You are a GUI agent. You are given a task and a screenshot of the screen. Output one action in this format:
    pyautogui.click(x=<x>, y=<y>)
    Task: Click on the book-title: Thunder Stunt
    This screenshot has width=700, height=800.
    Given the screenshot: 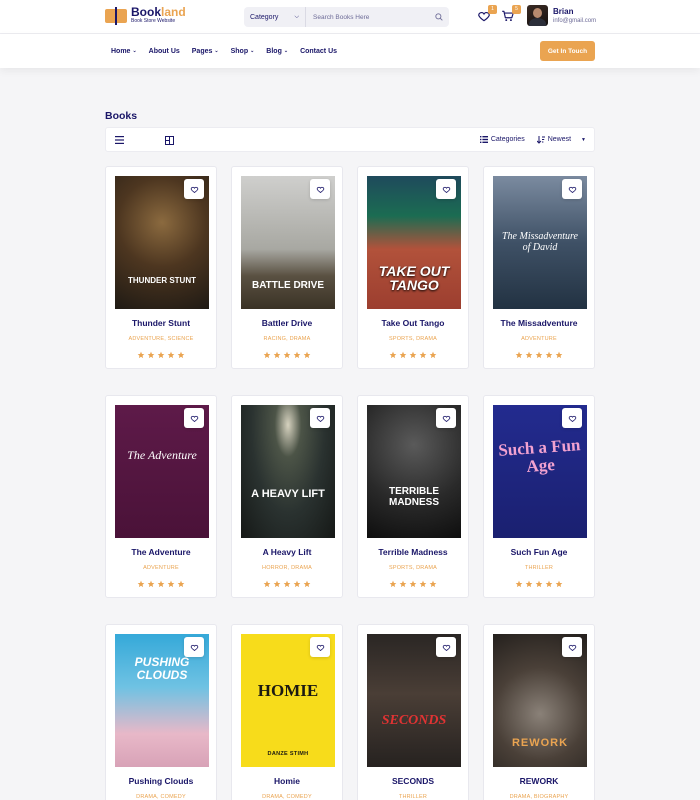 What is the action you would take?
    pyautogui.click(x=161, y=323)
    